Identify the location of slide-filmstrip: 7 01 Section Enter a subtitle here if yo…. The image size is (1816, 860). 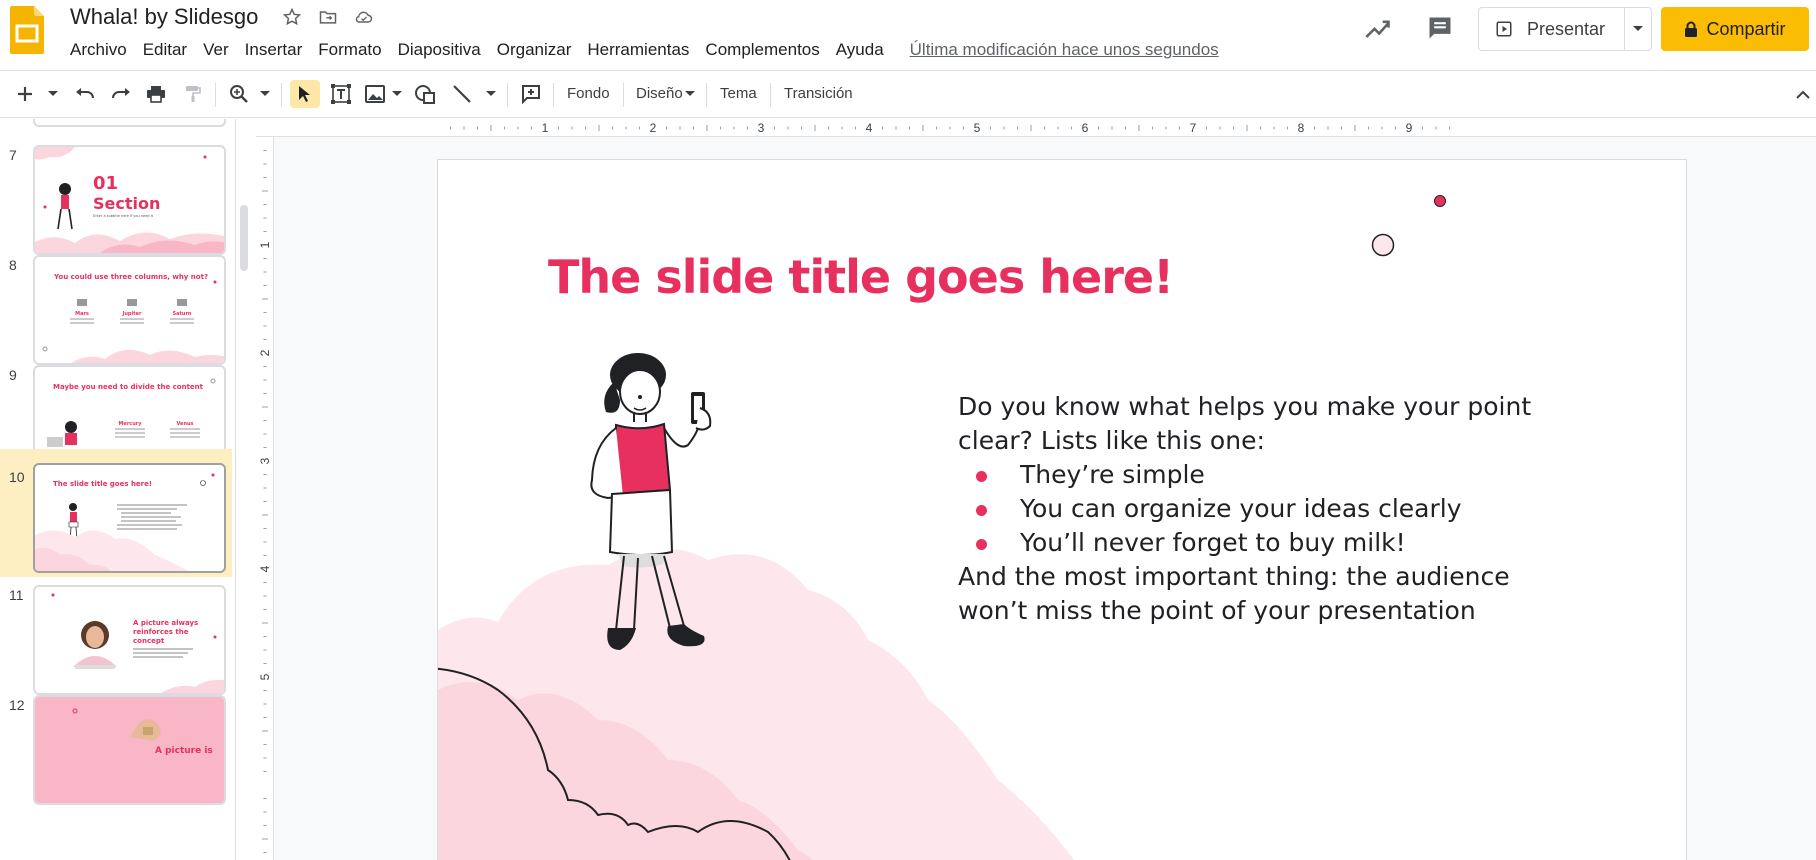
(118, 489).